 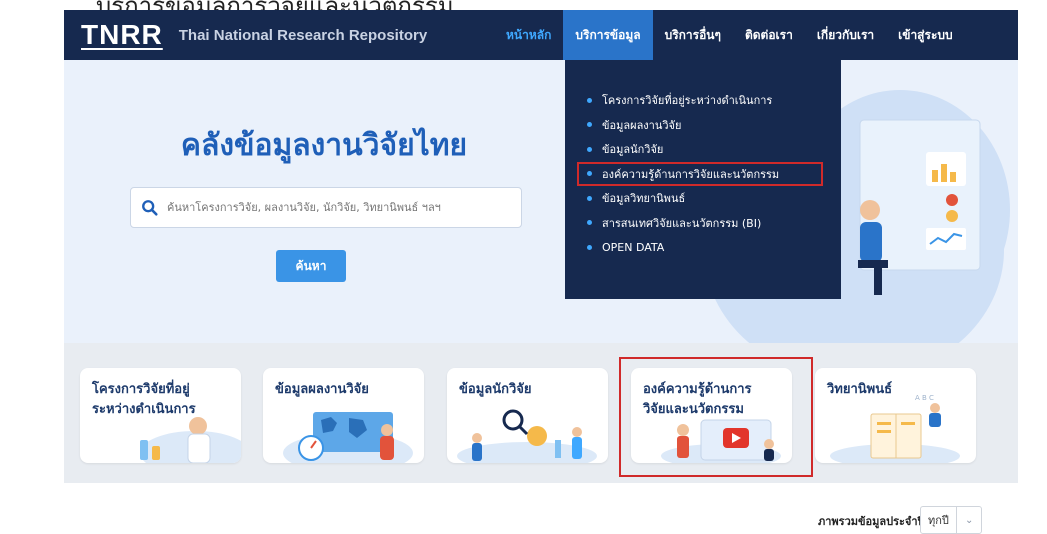 I want to click on dropdown-item-bi: สารสนเทศวิจัยและนวัตกรรม (BI), so click(x=703, y=223).